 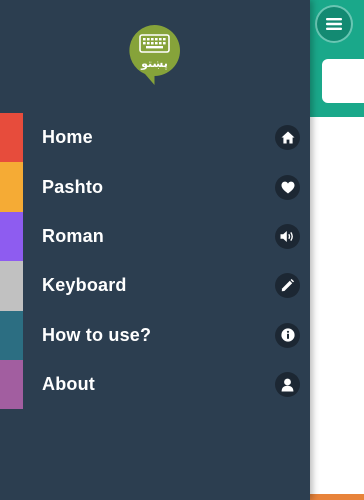 I want to click on nav-item-label: Home, so click(x=67, y=137).